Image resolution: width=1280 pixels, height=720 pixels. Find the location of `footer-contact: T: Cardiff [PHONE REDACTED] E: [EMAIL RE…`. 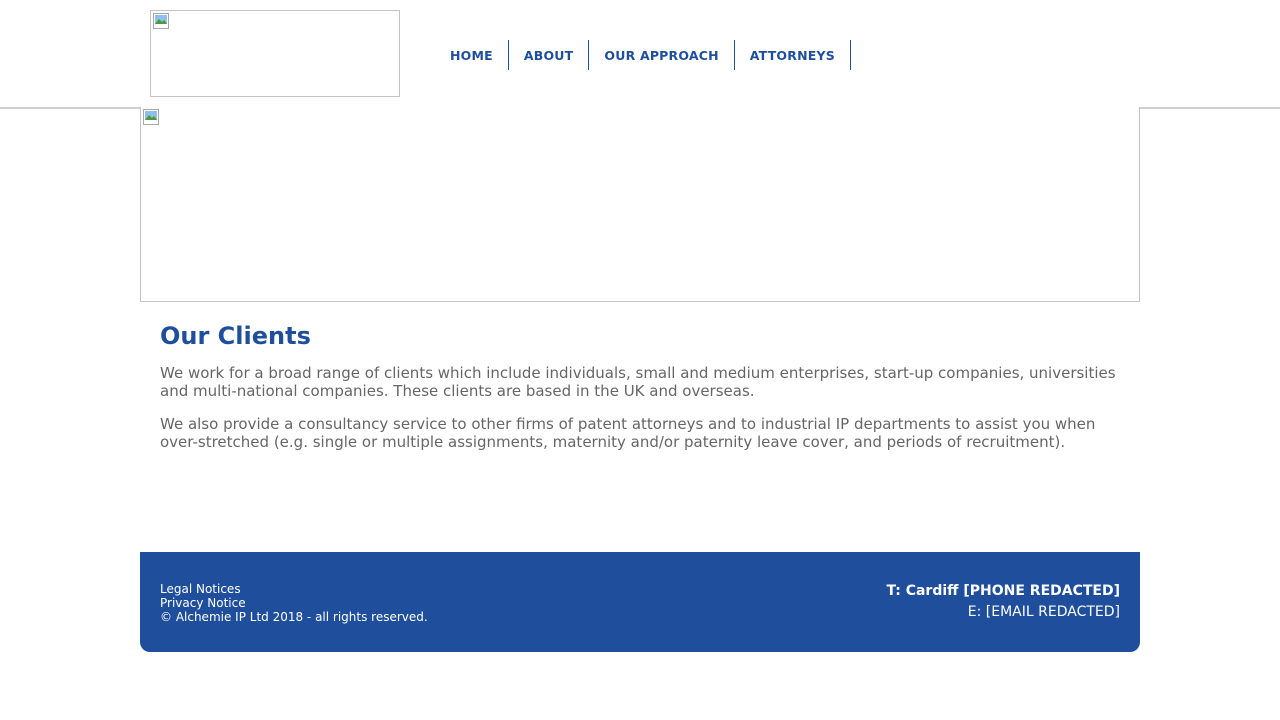

footer-contact: T: Cardiff [PHONE REDACTED] E: [EMAIL RE… is located at coordinates (1003, 602).